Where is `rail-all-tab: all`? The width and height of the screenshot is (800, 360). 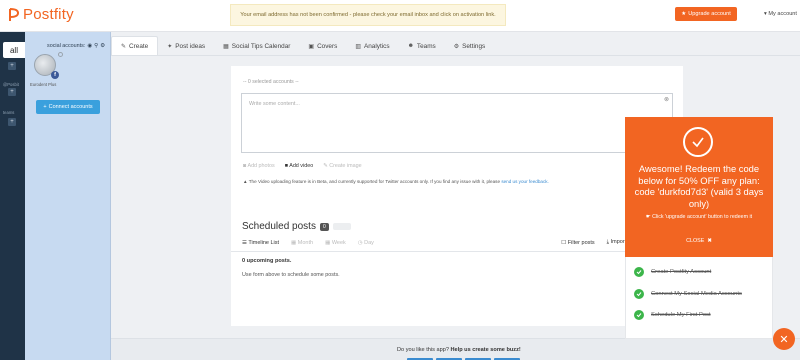
rail-all-tab: all is located at coordinates (14, 50).